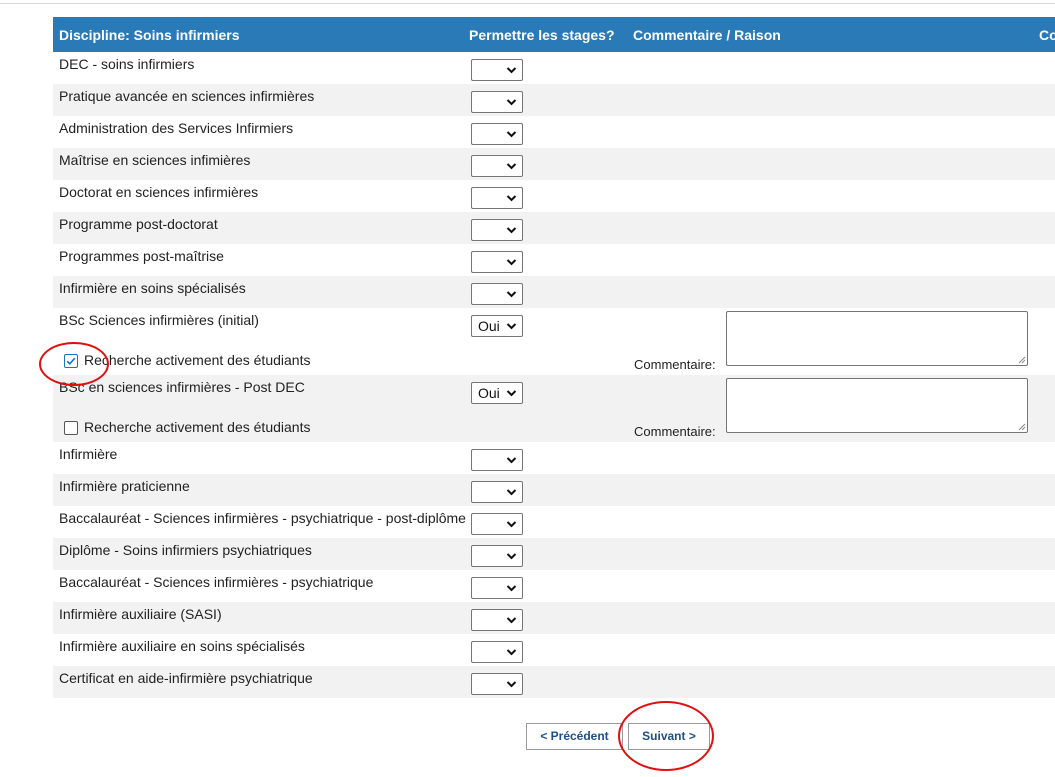  Describe the element at coordinates (159, 192) in the screenshot. I see `discipline-label: Doctorat en sciences infirmières` at that location.